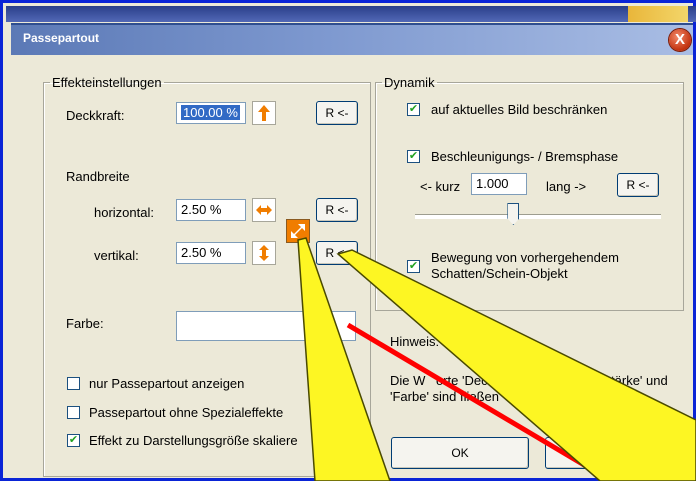 The image size is (696, 481). What do you see at coordinates (566, 186) in the screenshot?
I see `lang-label: lang ->` at bounding box center [566, 186].